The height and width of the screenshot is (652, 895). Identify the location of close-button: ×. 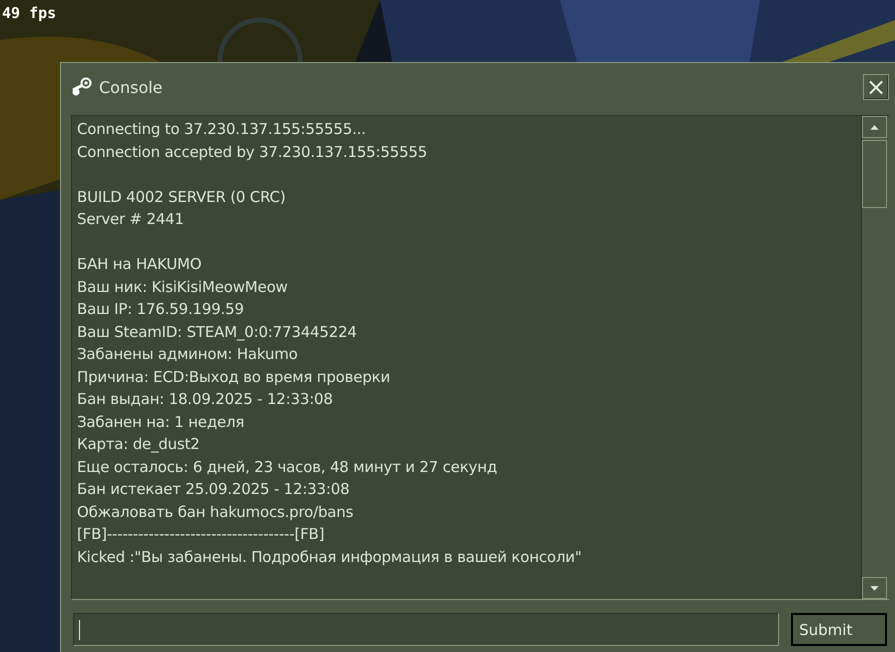
(876, 87).